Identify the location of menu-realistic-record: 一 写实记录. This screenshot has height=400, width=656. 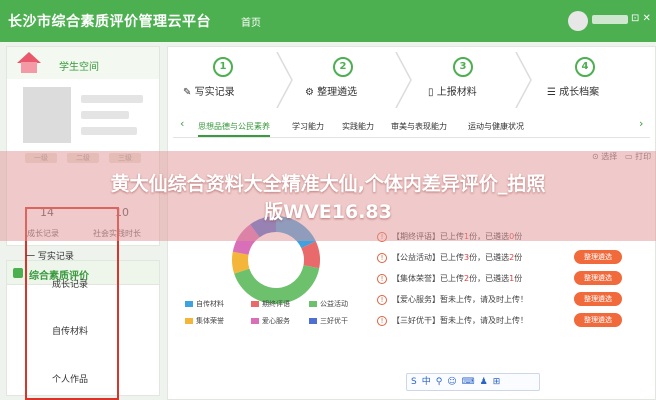
(50, 255).